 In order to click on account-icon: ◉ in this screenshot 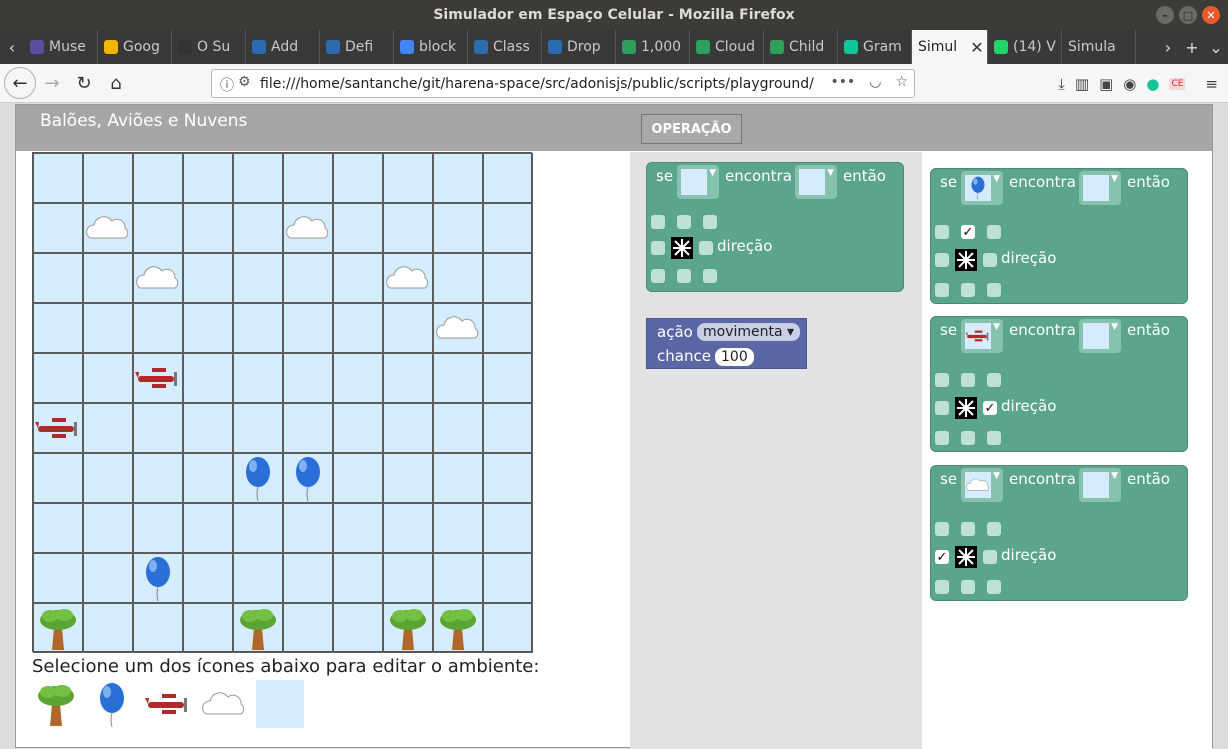, I will do `click(1129, 84)`.